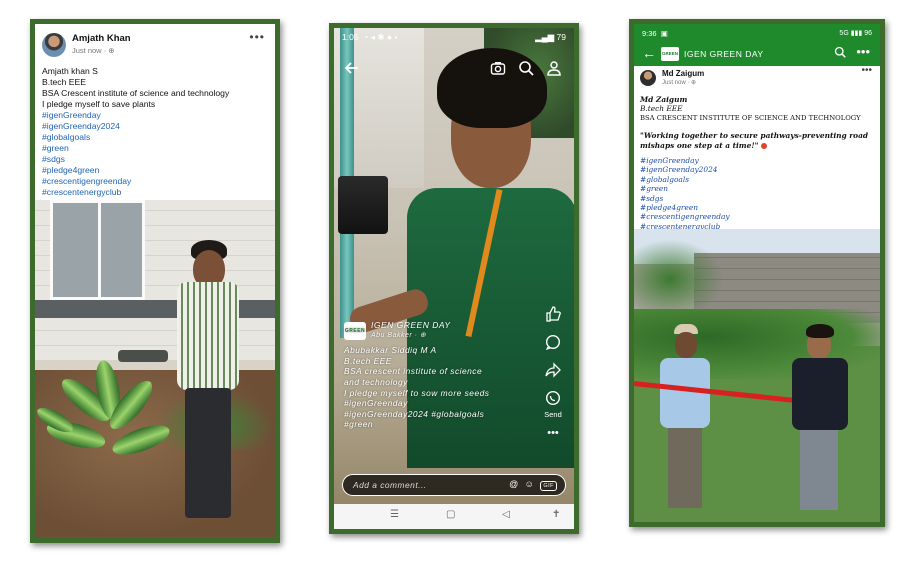 Image resolution: width=915 pixels, height=568 pixels. Describe the element at coordinates (866, 70) in the screenshot. I see `post-options-icon: •••` at that location.